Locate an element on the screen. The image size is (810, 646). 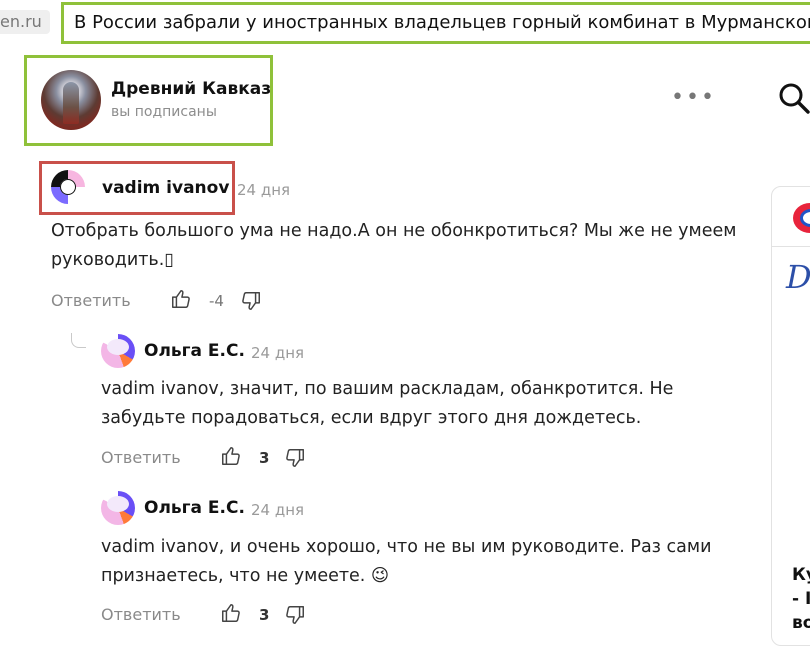
more-dots-icon: ••• is located at coordinates (693, 98).